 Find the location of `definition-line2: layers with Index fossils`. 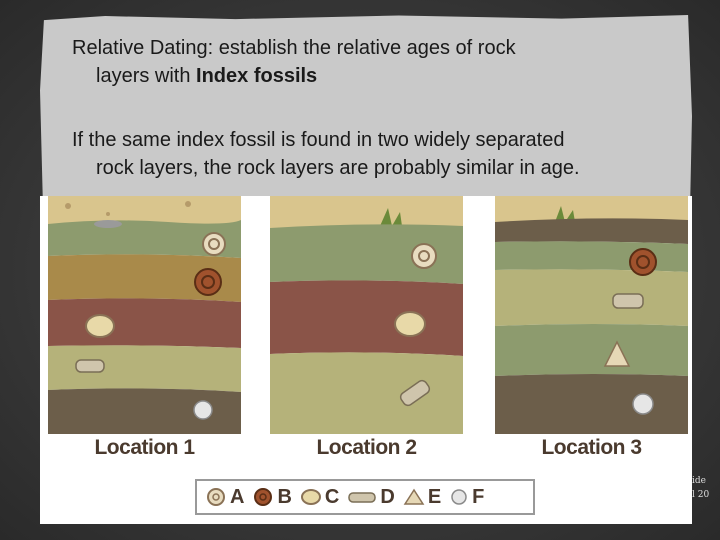

definition-line2: layers with Index fossils is located at coordinates (382, 76).